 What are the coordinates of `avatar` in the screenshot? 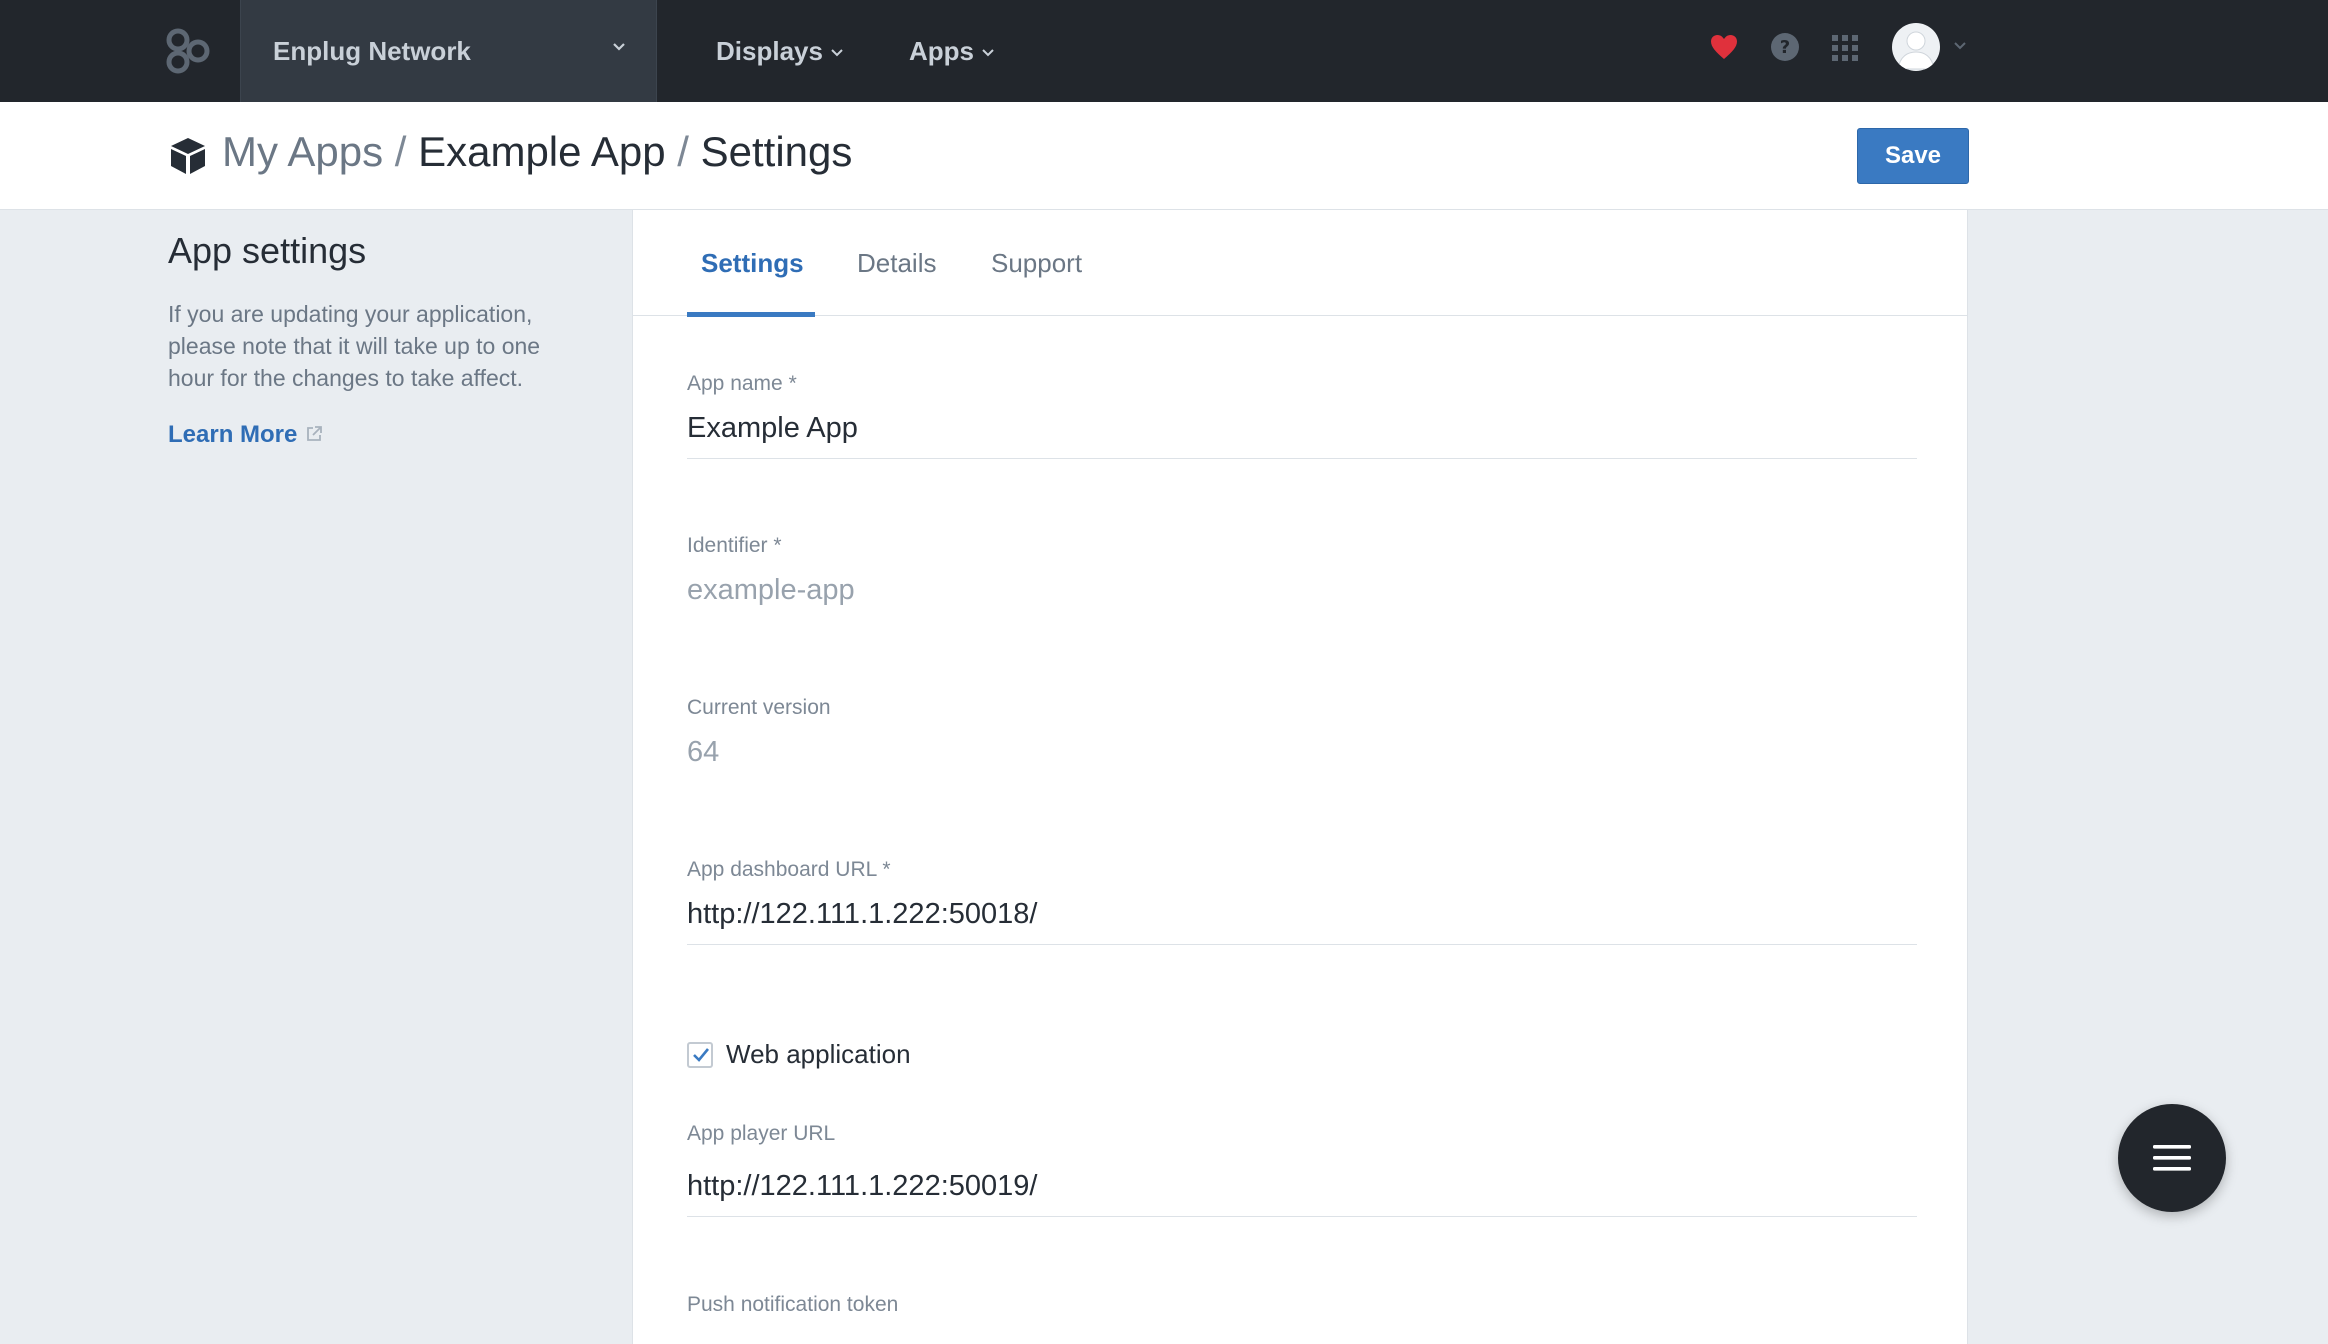 It's located at (1916, 47).